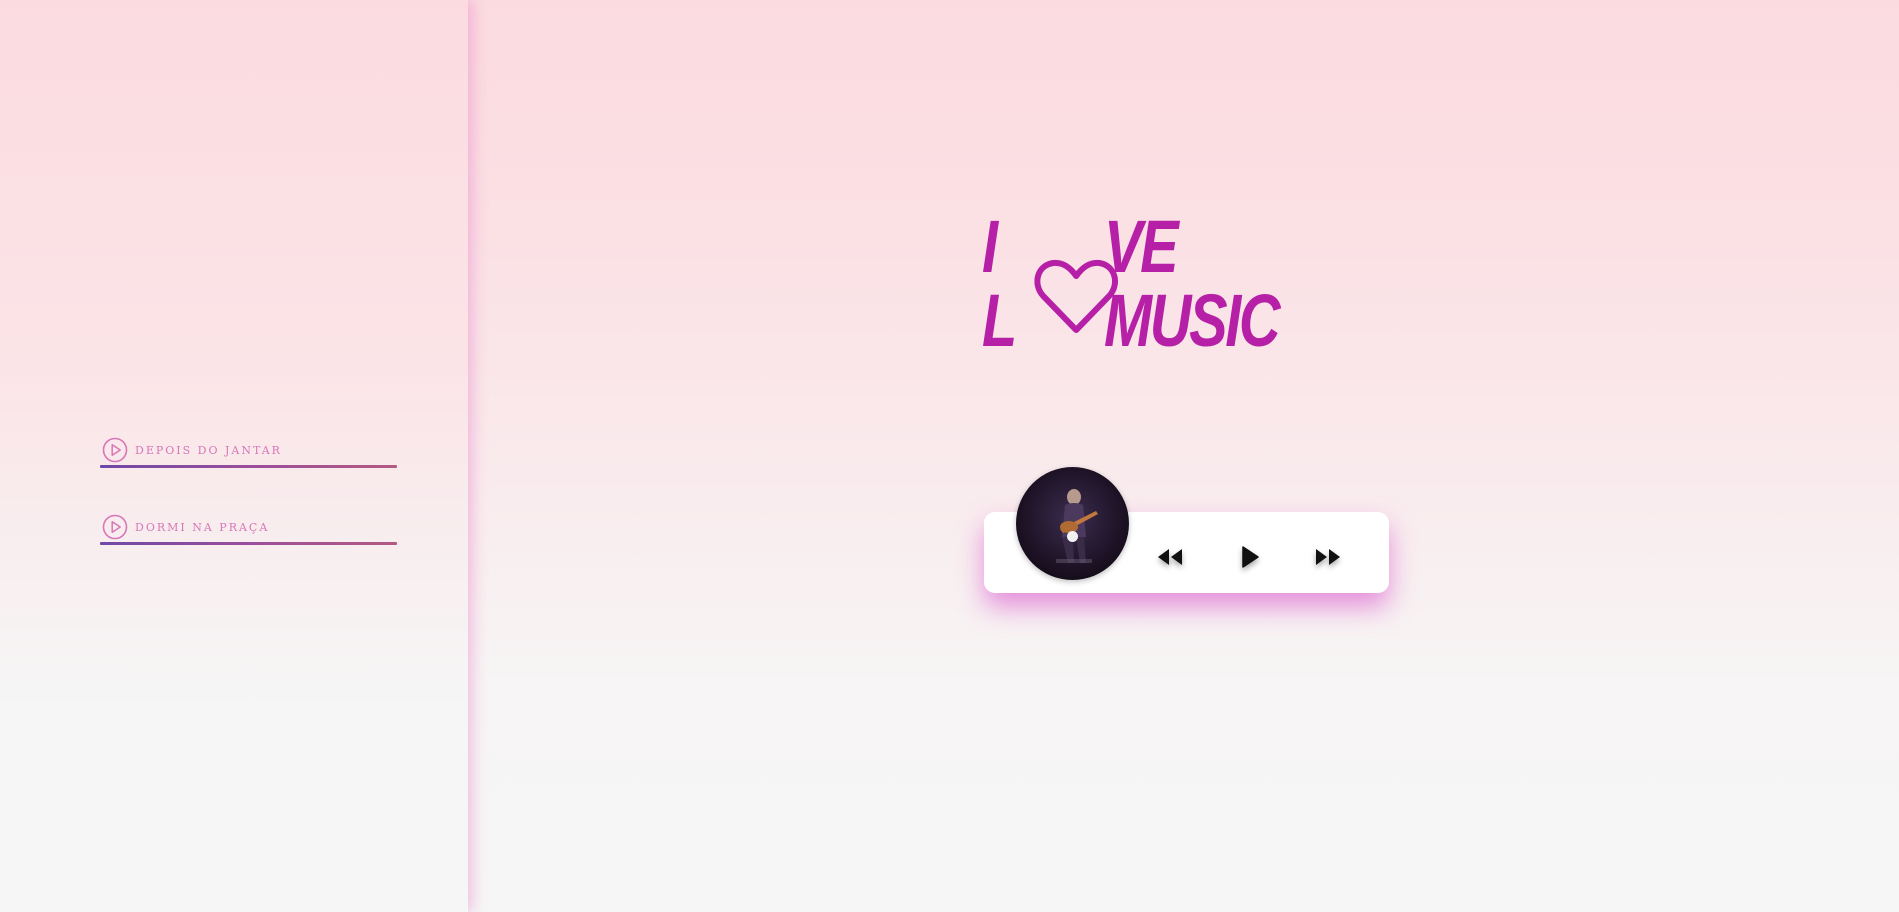 This screenshot has width=1899, height=912. Describe the element at coordinates (1077, 526) in the screenshot. I see `guitarist-figure-icon` at that location.